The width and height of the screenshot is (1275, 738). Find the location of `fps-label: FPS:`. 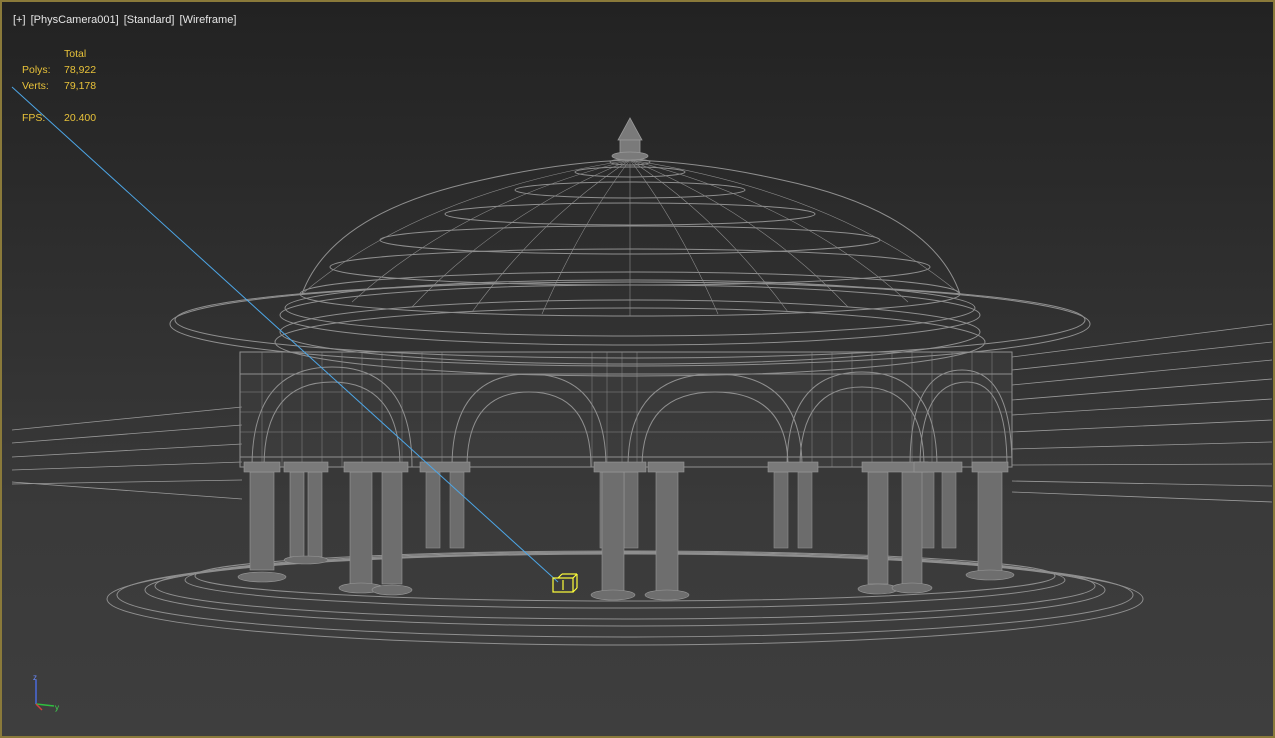

fps-label: FPS: is located at coordinates (34, 118).